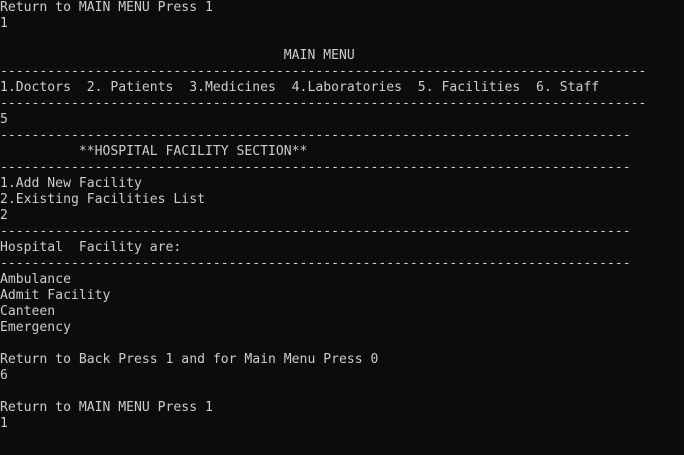 The image size is (684, 455). Describe the element at coordinates (177, 55) in the screenshot. I see `main-menu-title: MAIN MENU` at that location.